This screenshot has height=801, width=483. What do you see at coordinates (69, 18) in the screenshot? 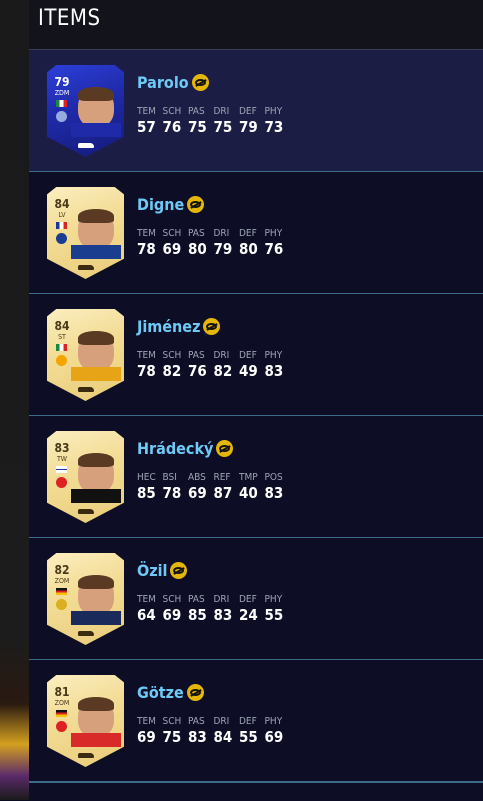
I see `panel-title: ITEMS` at bounding box center [69, 18].